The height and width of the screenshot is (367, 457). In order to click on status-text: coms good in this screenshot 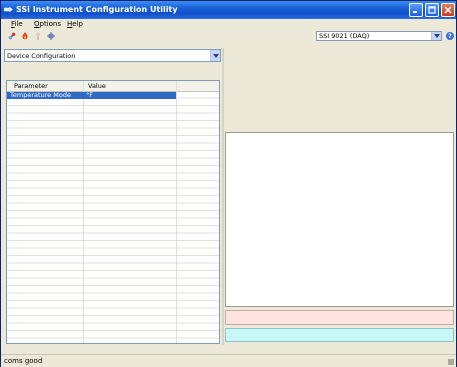, I will do `click(23, 361)`.